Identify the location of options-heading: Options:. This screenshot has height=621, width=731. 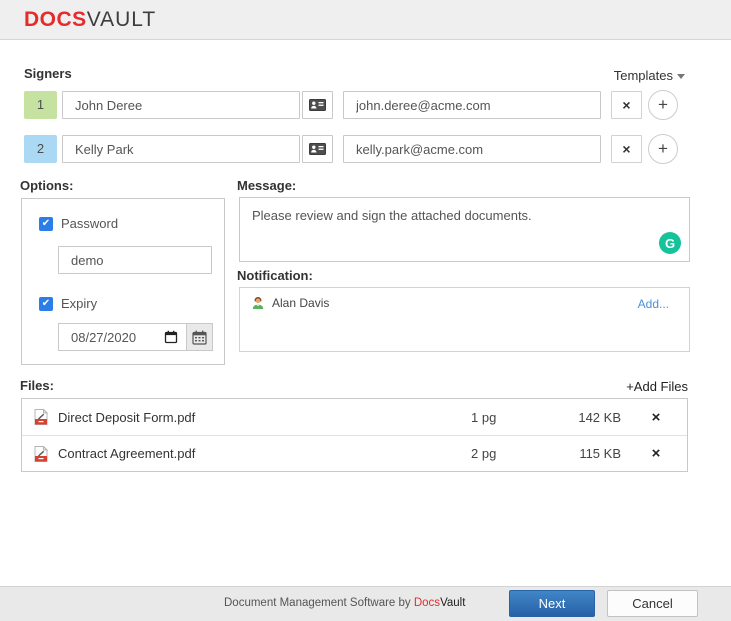
(47, 185).